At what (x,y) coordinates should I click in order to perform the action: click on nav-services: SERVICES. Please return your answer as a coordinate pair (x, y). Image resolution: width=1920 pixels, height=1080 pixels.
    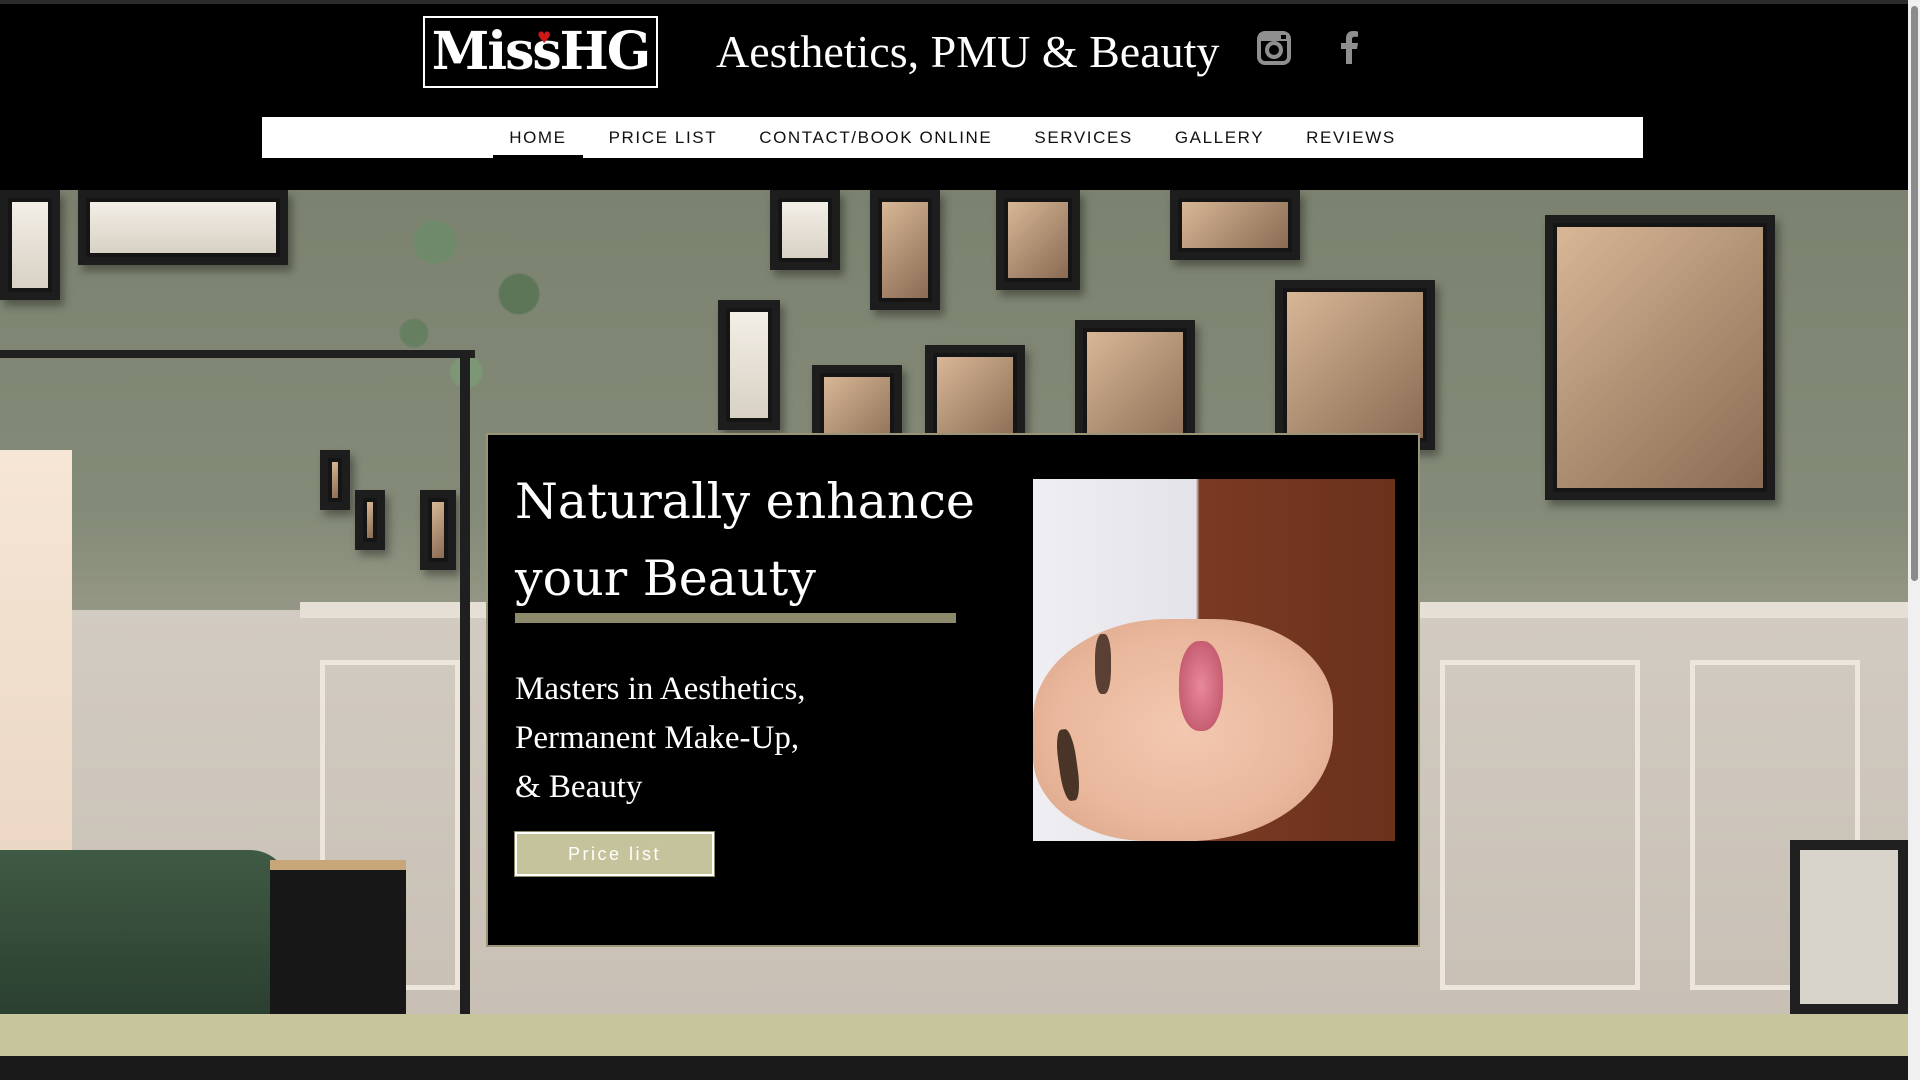
    Looking at the image, I should click on (1083, 137).